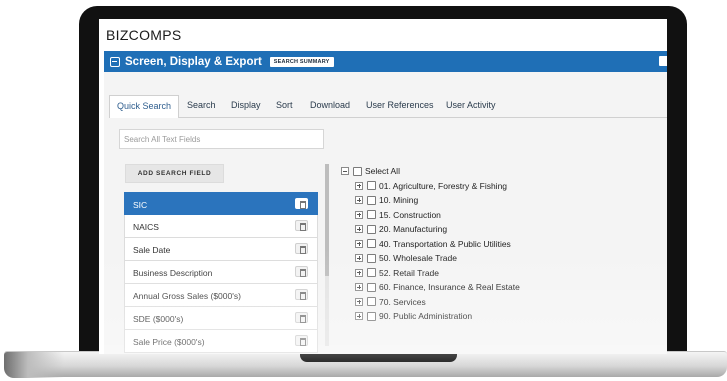 Image resolution: width=727 pixels, height=381 pixels. Describe the element at coordinates (246, 105) in the screenshot. I see `tab-display: Display` at that location.